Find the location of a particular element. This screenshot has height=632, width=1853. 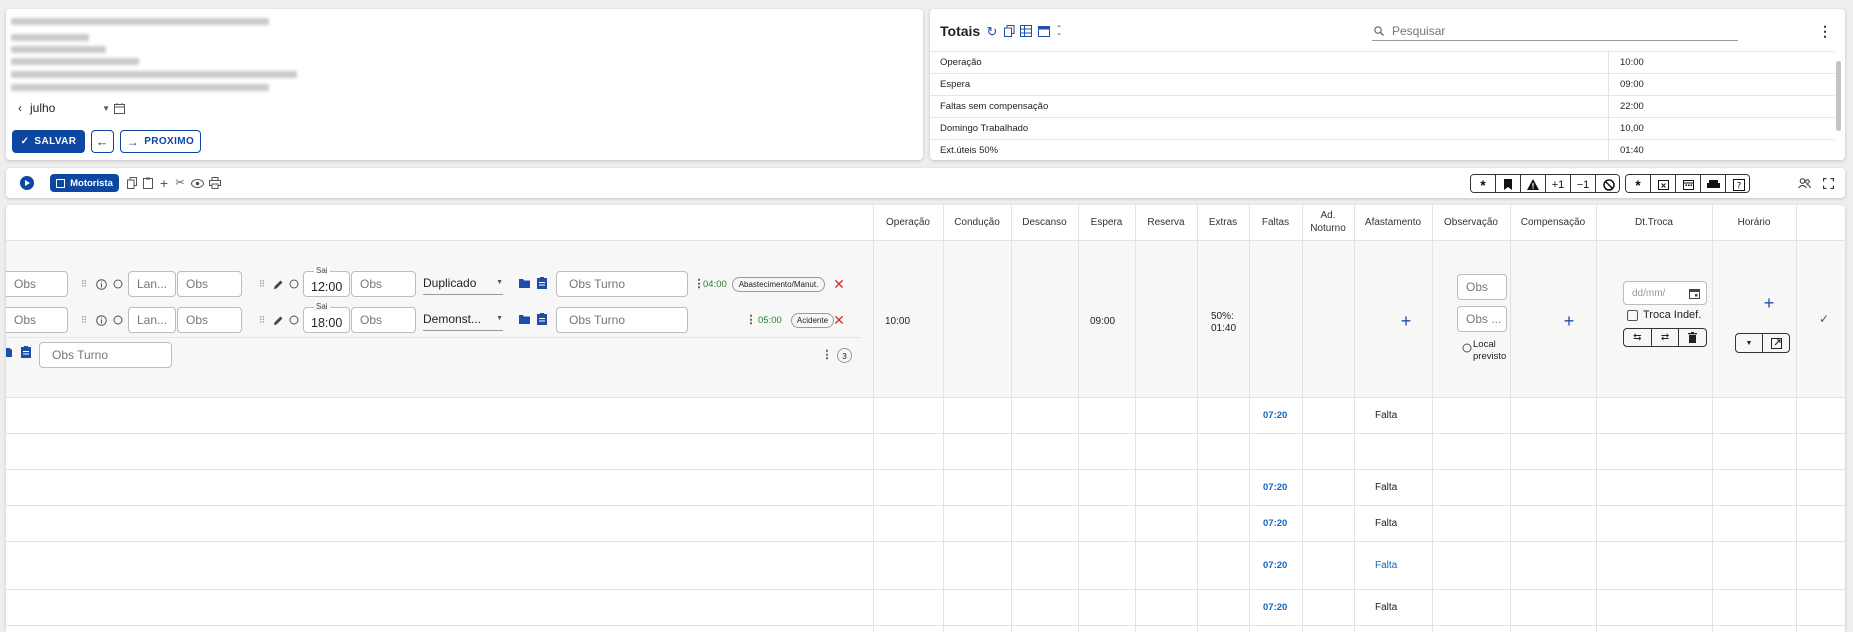

month-select: julho ▼ is located at coordinates (70, 108).